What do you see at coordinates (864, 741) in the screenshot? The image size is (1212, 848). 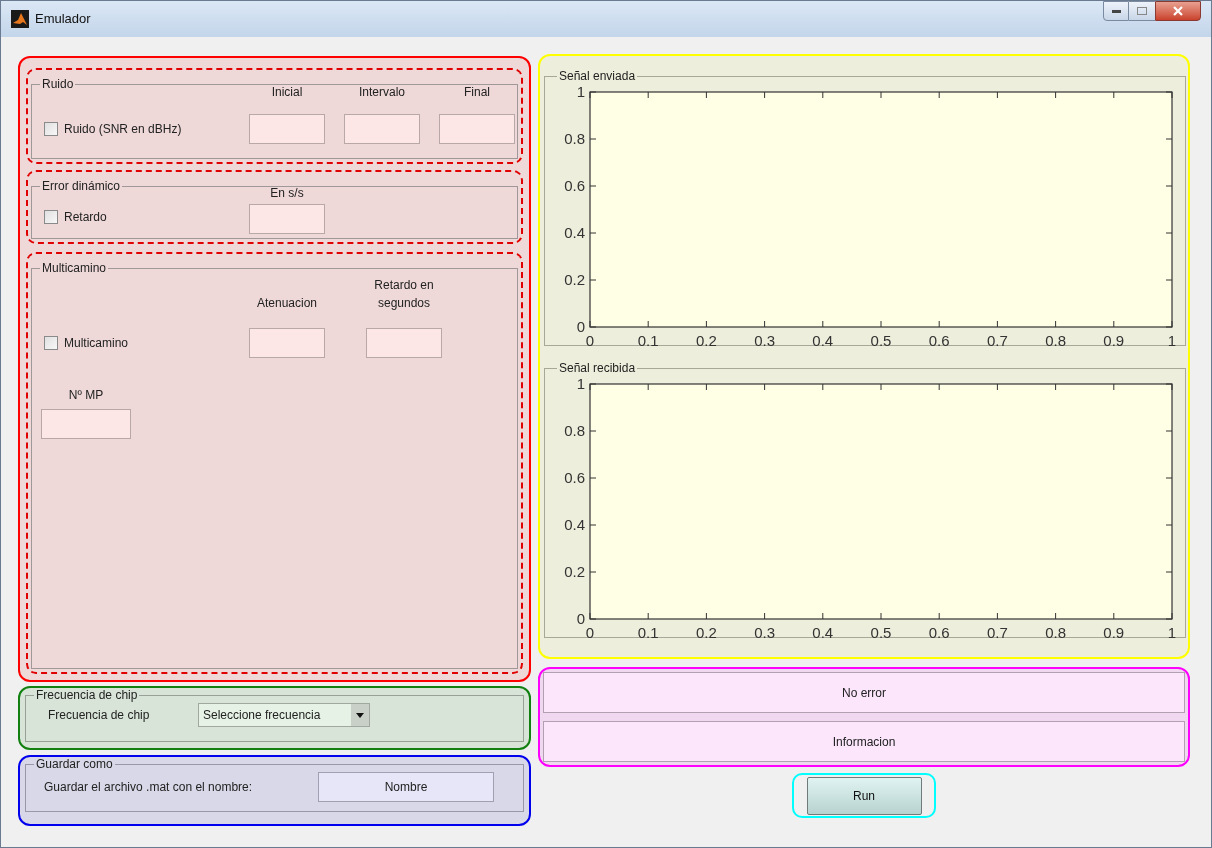 I see `status-text: Informacion` at bounding box center [864, 741].